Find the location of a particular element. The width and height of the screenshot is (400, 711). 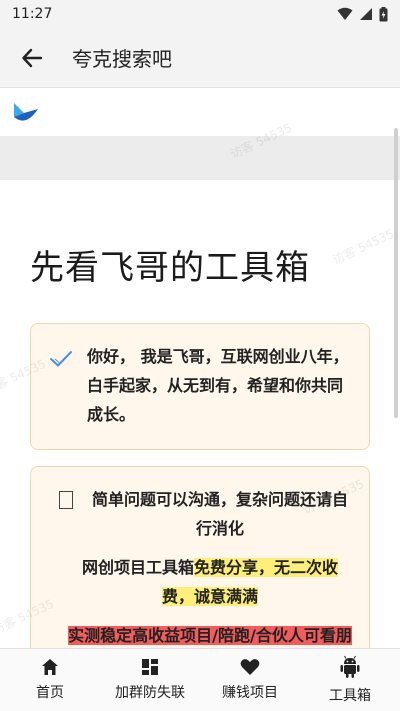

battery-icon is located at coordinates (383, 13).